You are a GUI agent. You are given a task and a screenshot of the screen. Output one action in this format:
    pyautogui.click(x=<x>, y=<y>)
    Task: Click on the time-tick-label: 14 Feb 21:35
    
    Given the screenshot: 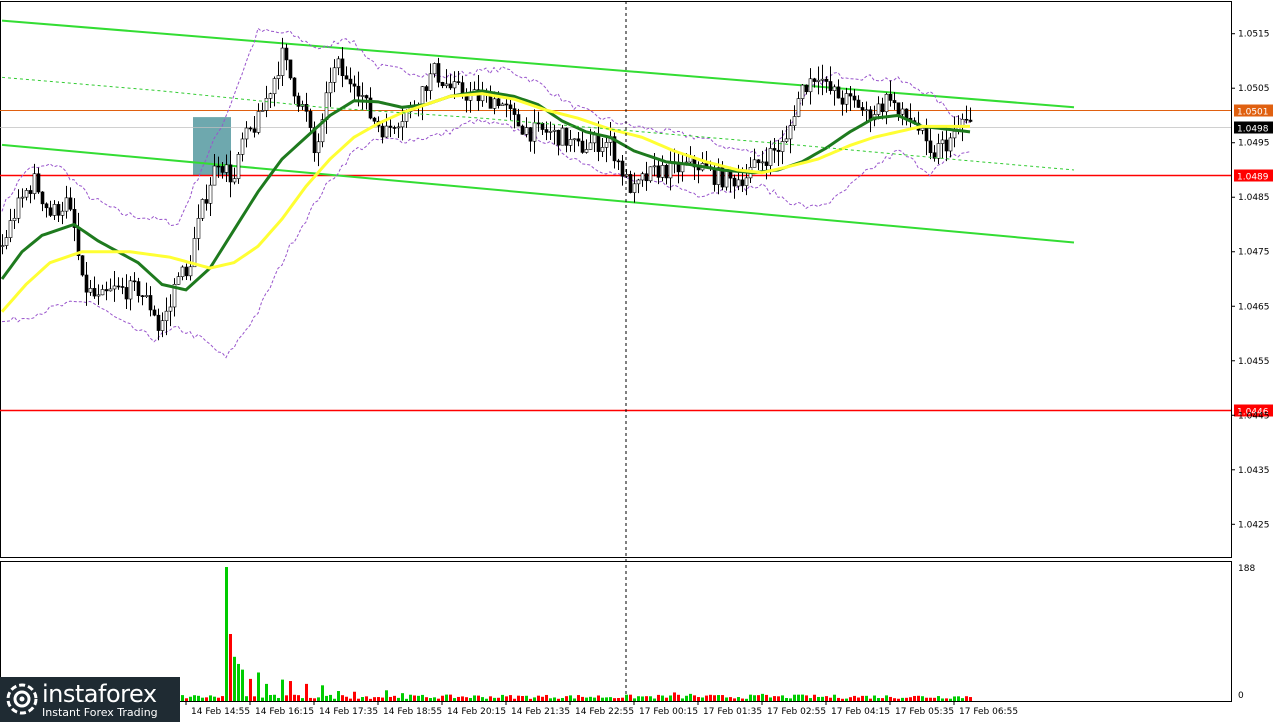 What is the action you would take?
    pyautogui.click(x=540, y=712)
    